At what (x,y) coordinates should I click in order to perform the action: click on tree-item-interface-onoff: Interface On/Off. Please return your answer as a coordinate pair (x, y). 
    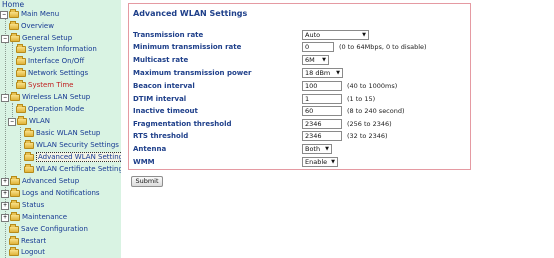
    Looking at the image, I should click on (50, 61).